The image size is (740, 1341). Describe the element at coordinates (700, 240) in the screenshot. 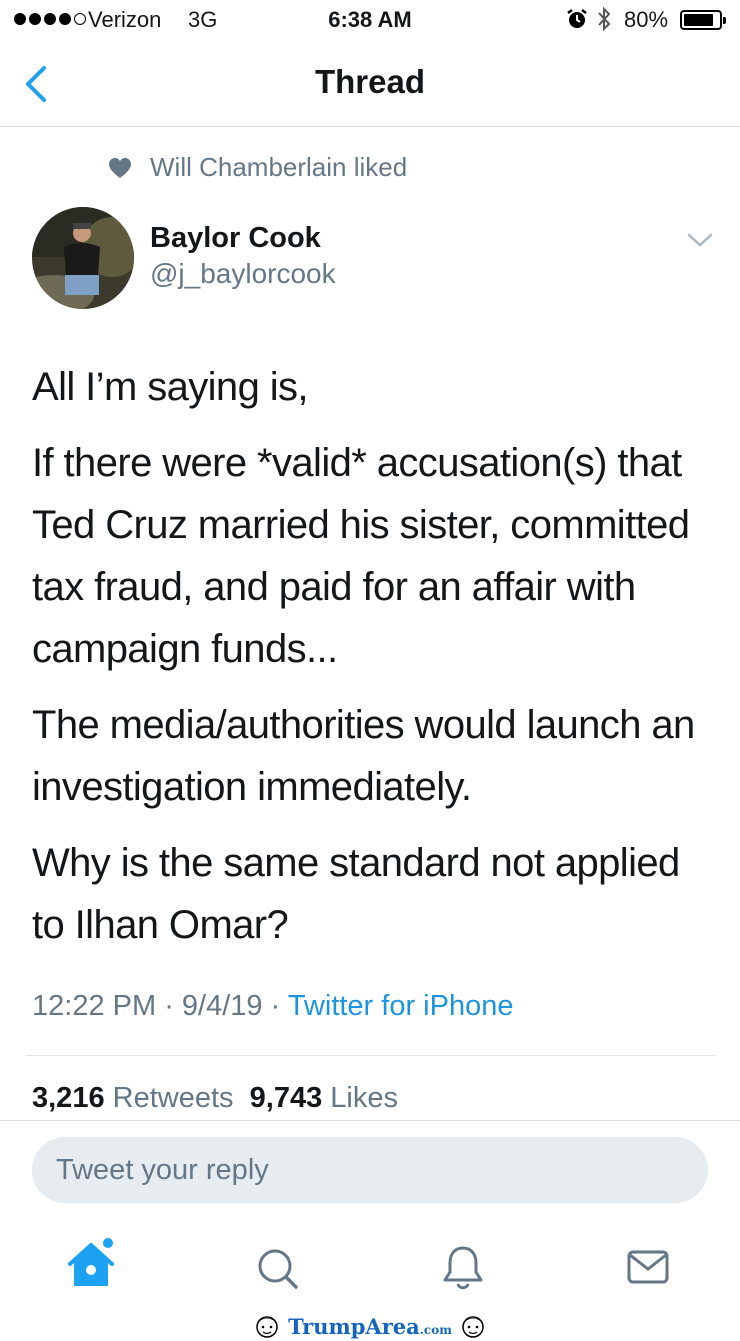

I see `chevron-down-icon` at that location.